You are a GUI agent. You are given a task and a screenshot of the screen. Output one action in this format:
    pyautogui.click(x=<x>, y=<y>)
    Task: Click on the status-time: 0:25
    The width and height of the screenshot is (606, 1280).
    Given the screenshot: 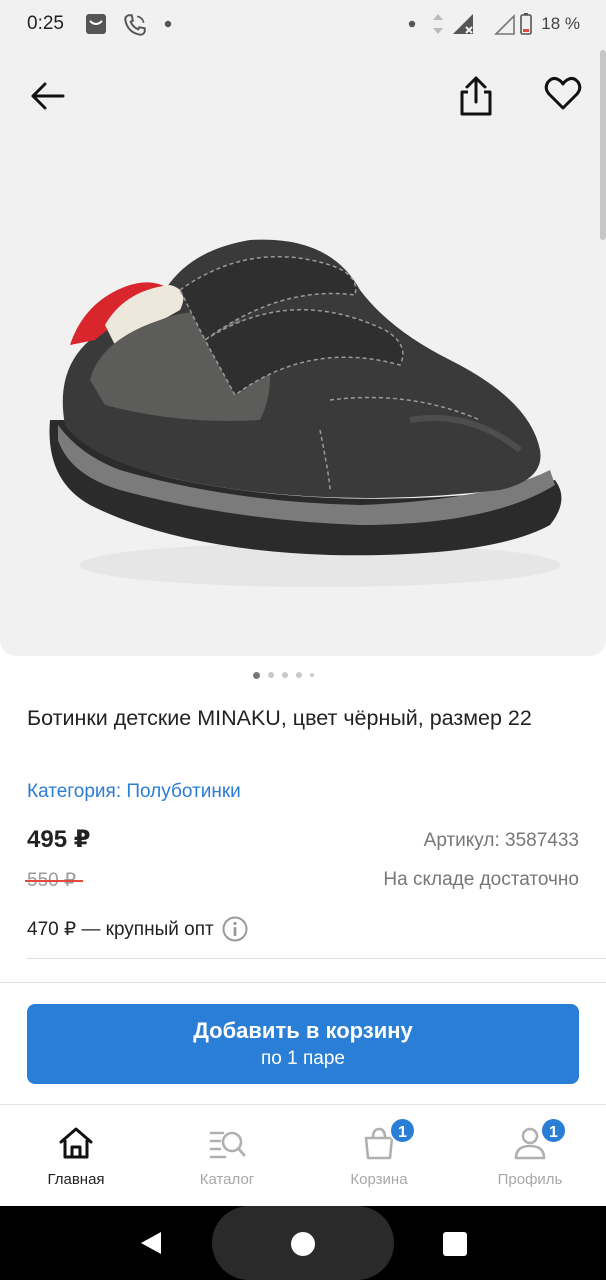 What is the action you would take?
    pyautogui.click(x=45, y=23)
    